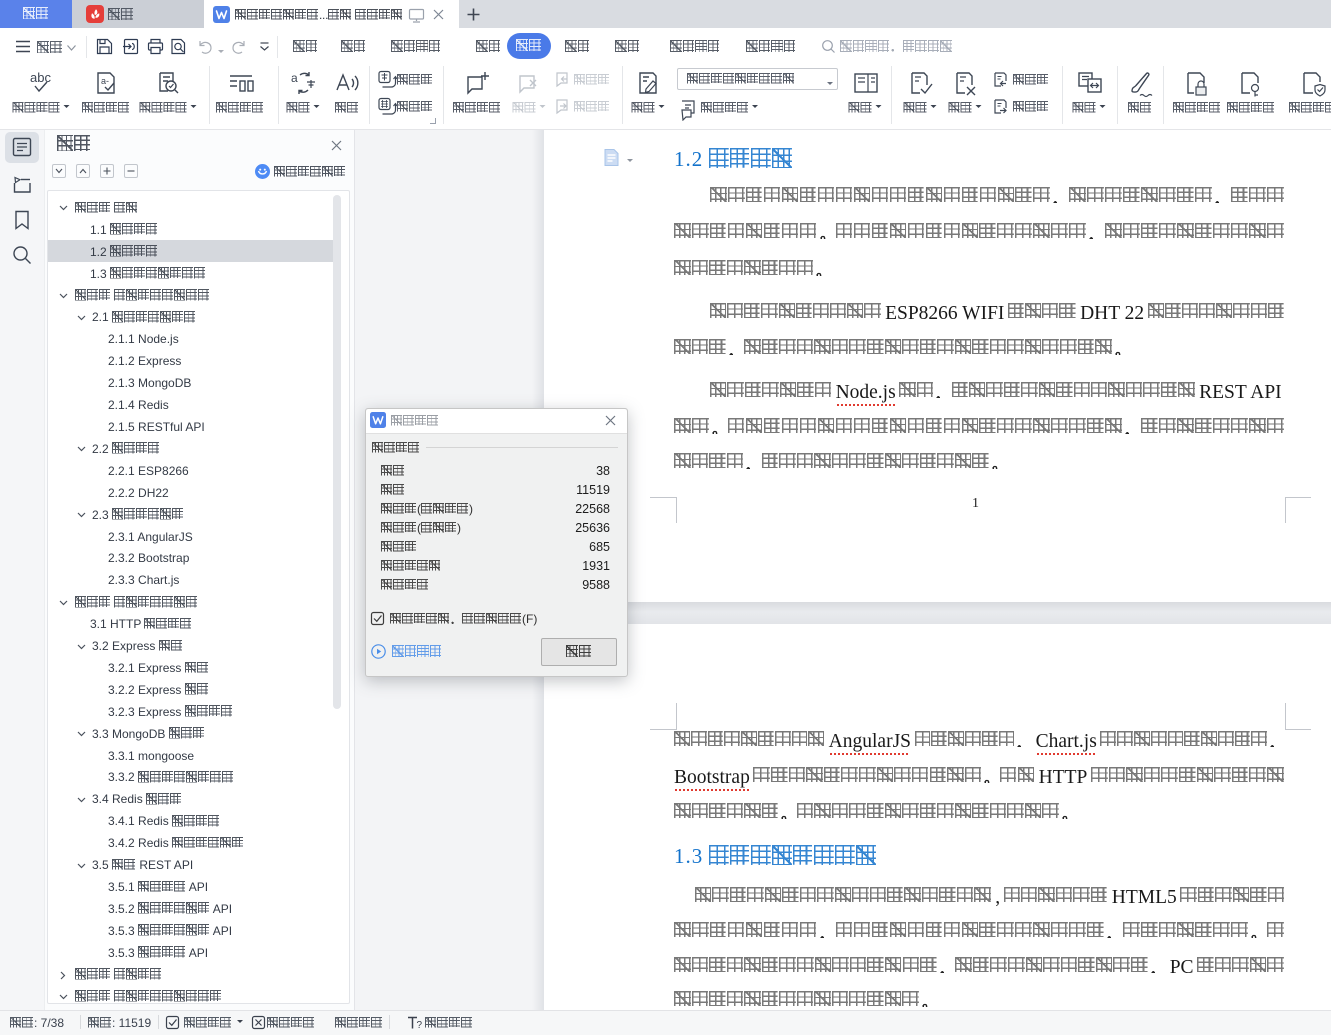 The height and width of the screenshot is (1035, 1331). What do you see at coordinates (40, 77) in the screenshot?
I see `svg-text: abc` at bounding box center [40, 77].